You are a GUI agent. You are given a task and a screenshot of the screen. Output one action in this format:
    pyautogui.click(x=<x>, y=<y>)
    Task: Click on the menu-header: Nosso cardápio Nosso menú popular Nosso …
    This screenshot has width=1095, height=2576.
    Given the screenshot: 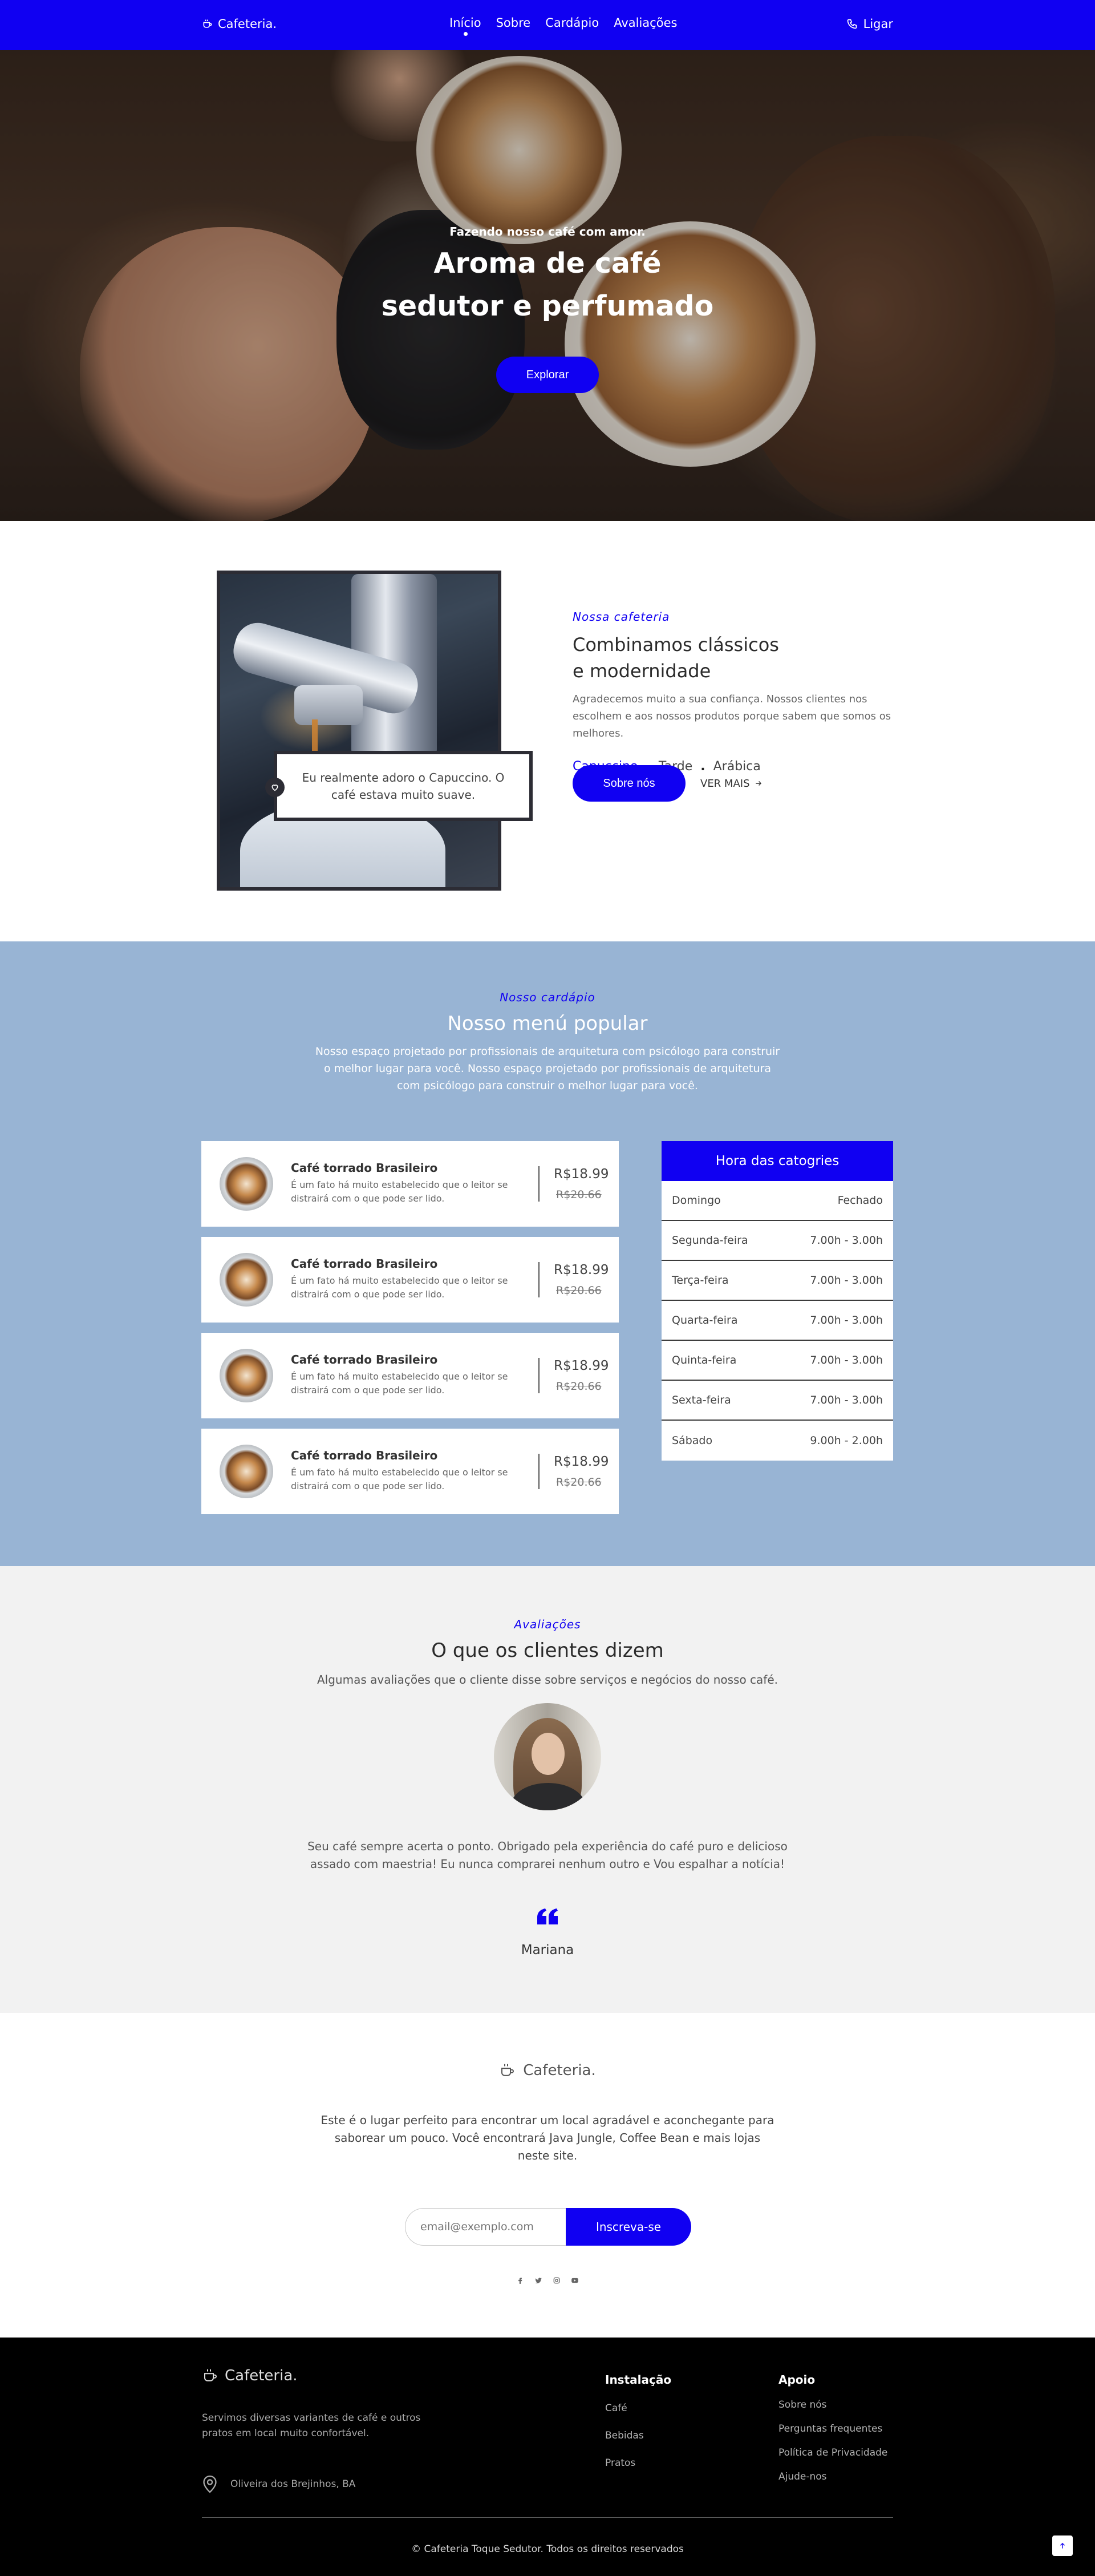 What is the action you would take?
    pyautogui.click(x=547, y=1042)
    